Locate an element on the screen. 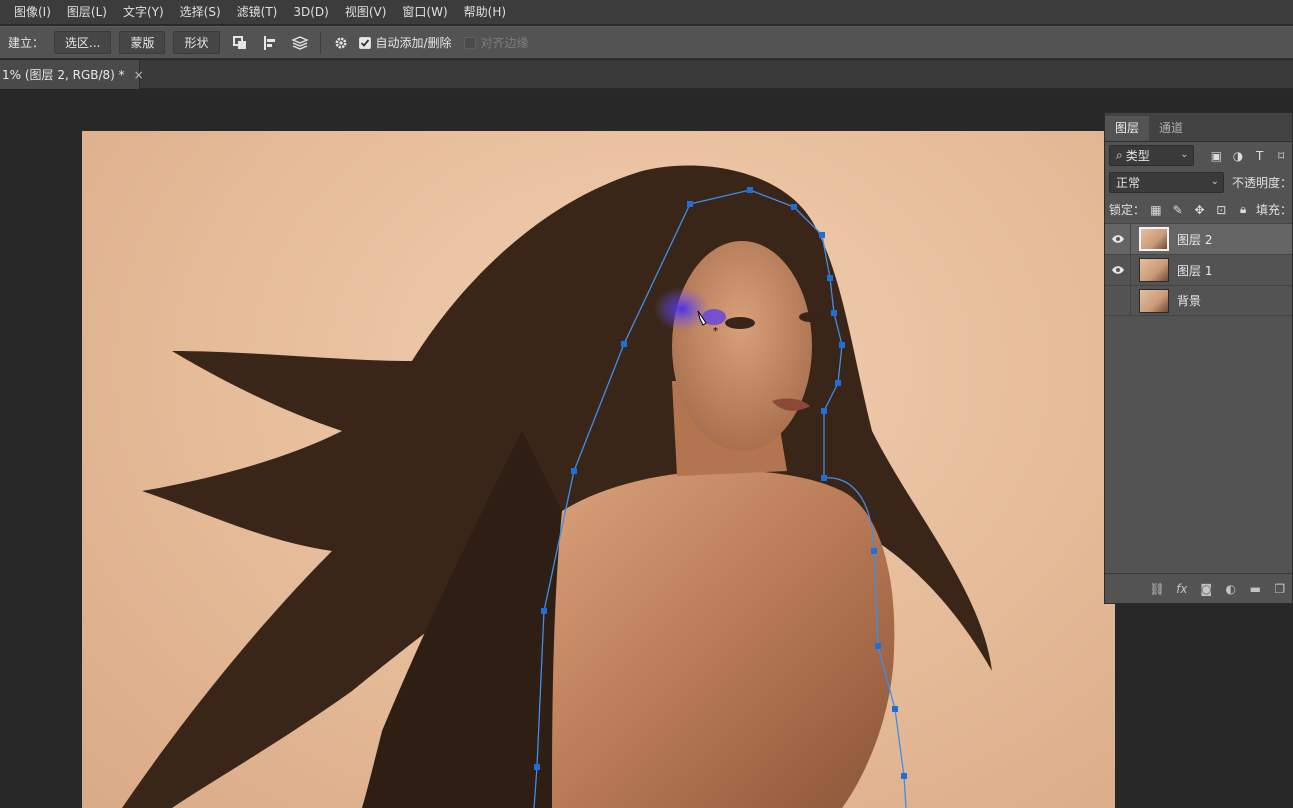 This screenshot has width=1293, height=808. gear-icon is located at coordinates (341, 43).